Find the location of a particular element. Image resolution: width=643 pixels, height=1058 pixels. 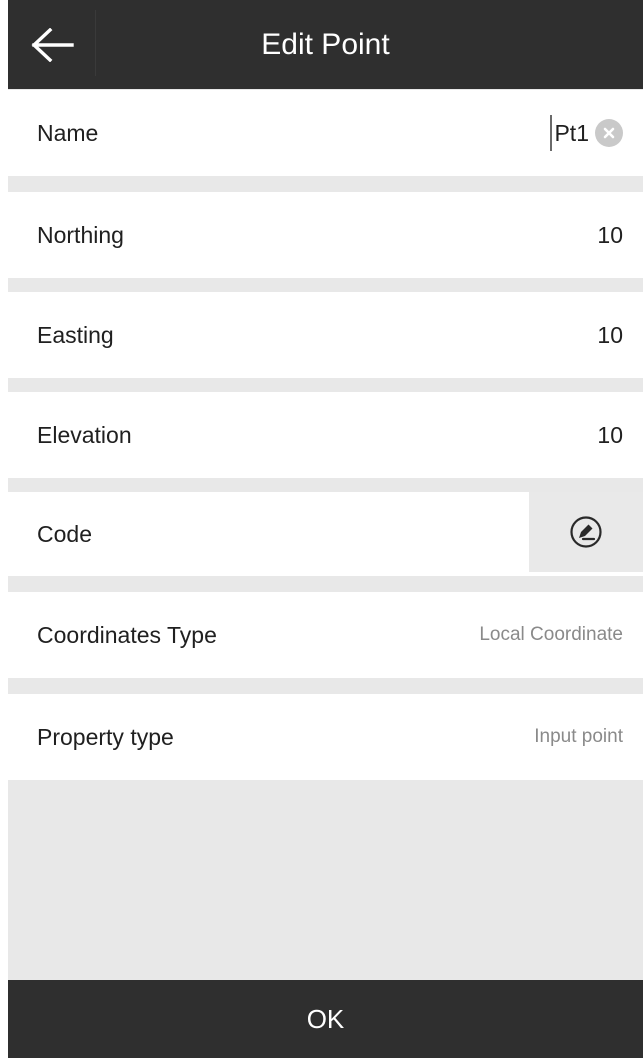

arrow-left-icon is located at coordinates (52, 44).